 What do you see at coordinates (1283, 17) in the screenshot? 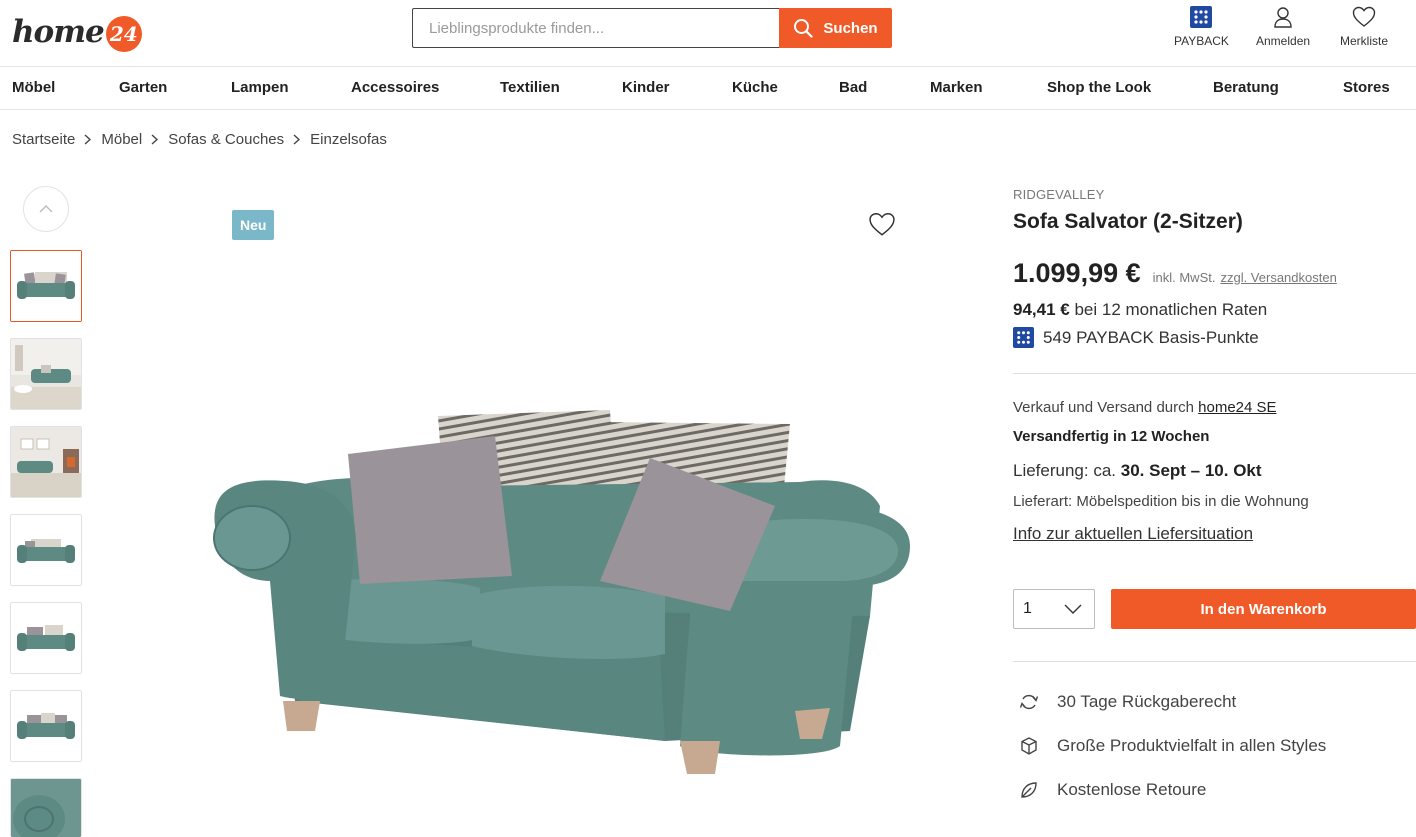
I see `user-icon` at bounding box center [1283, 17].